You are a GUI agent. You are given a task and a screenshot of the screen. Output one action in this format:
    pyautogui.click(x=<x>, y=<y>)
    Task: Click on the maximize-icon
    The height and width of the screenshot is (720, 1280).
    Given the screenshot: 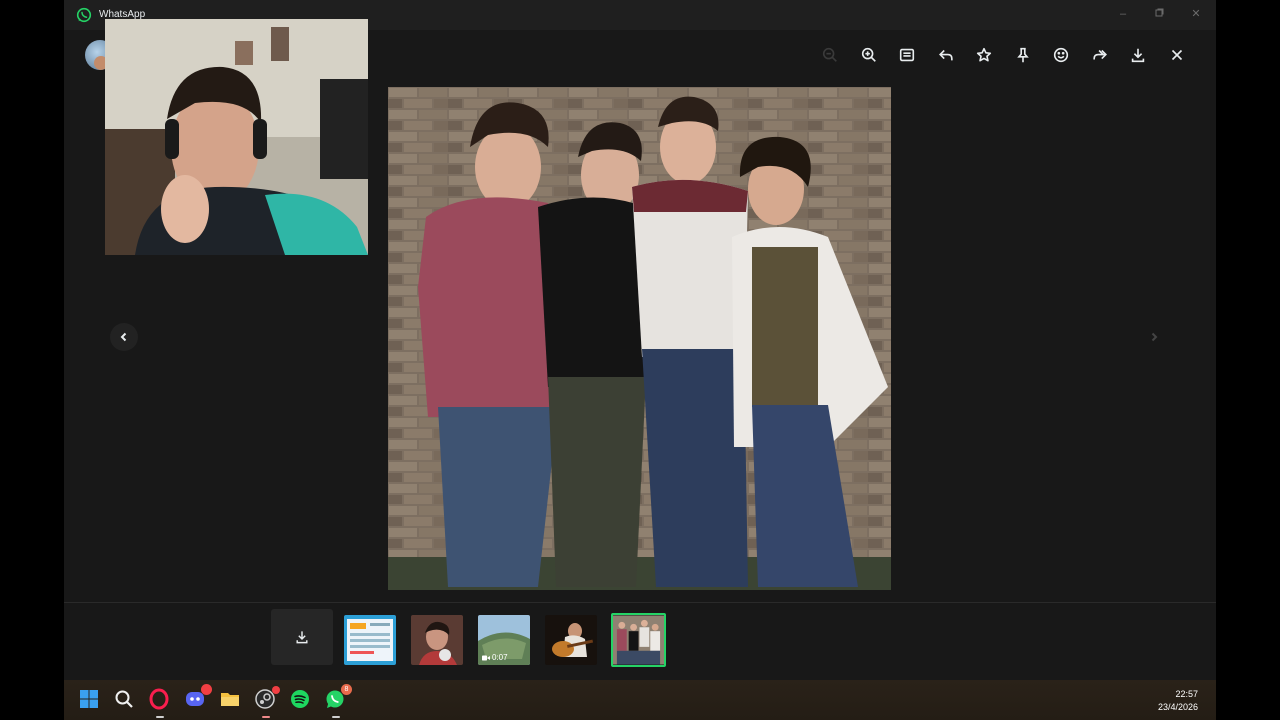 What is the action you would take?
    pyautogui.click(x=1159, y=12)
    